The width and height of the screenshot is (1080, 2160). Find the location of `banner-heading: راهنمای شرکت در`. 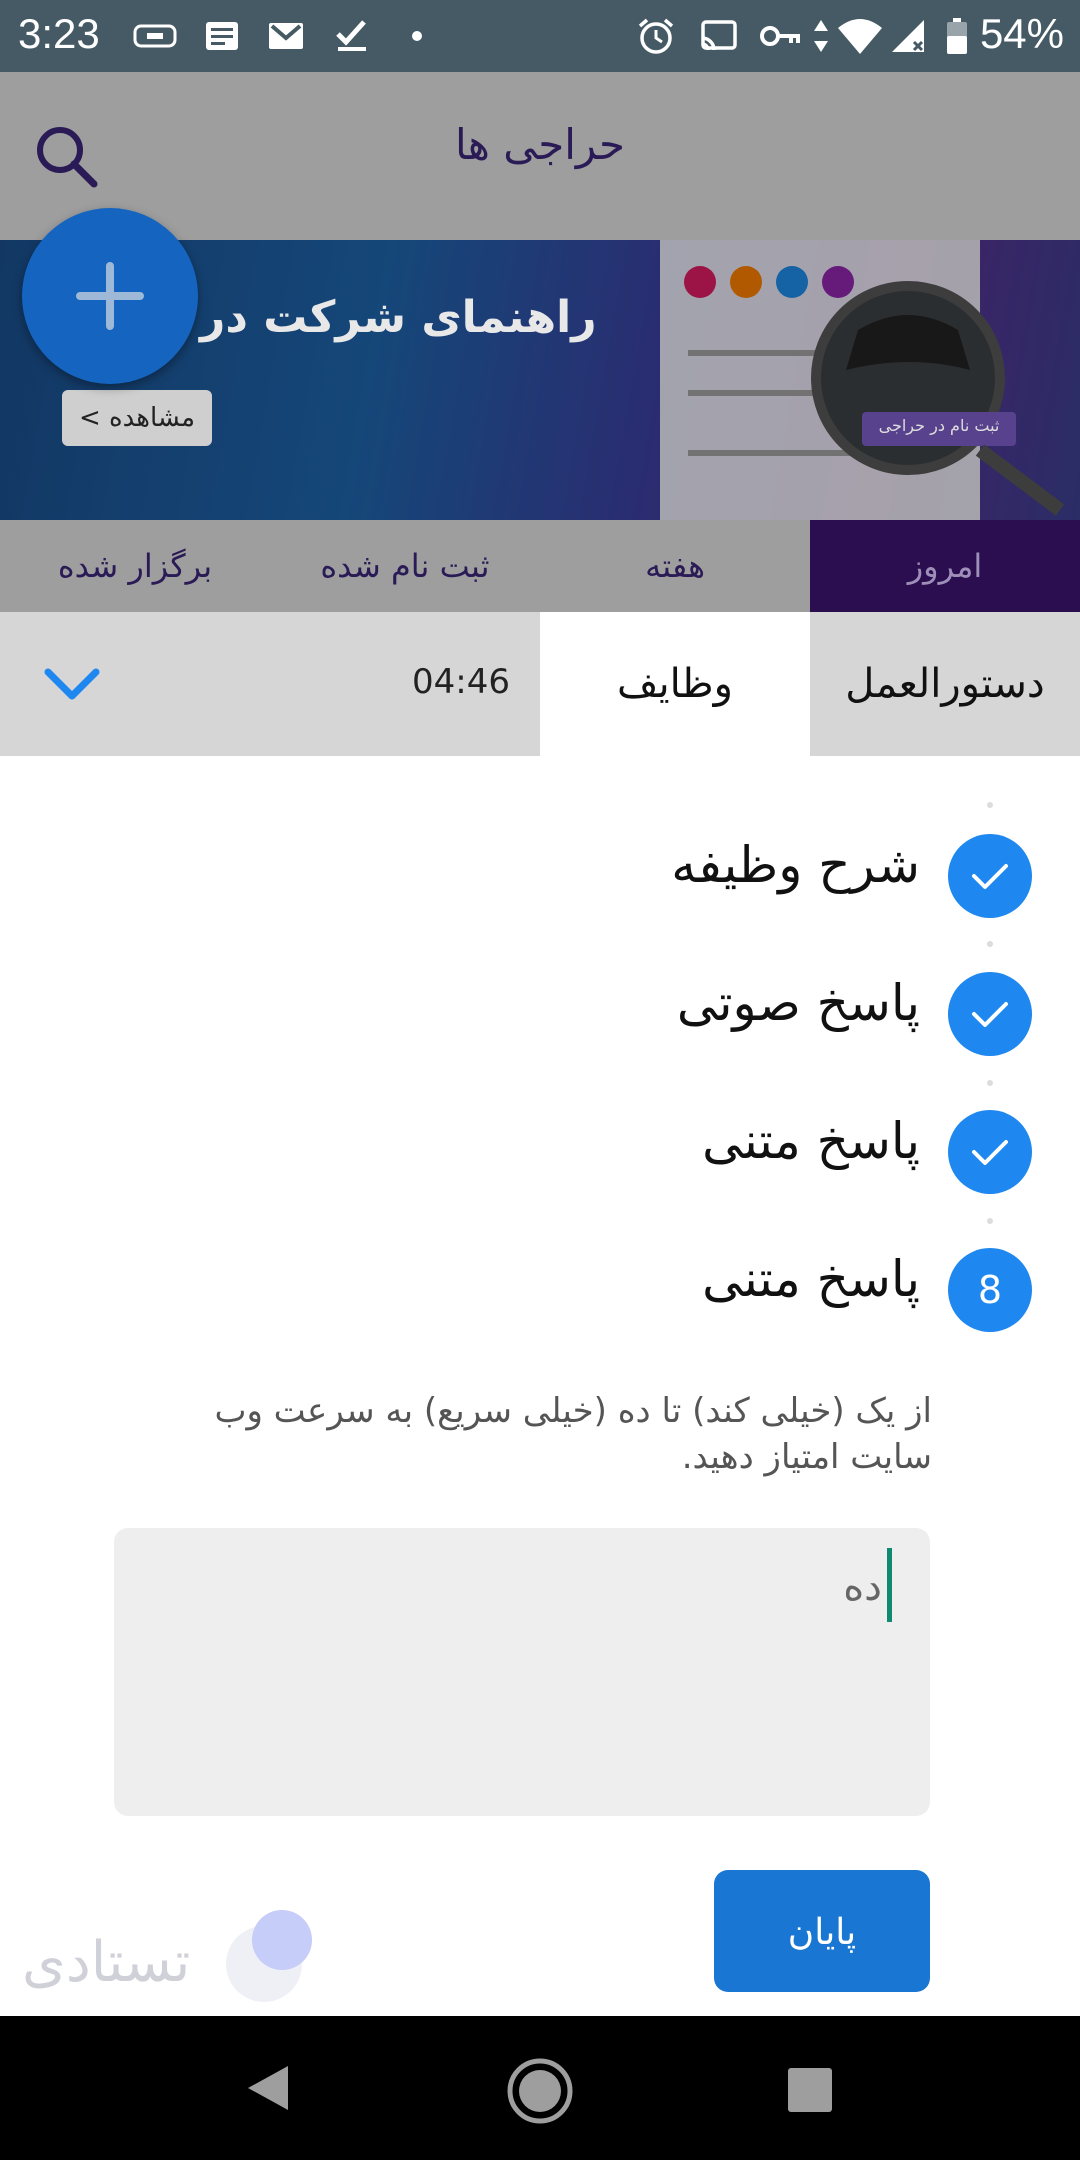

banner-heading: راهنمای شرکت در is located at coordinates (398, 317).